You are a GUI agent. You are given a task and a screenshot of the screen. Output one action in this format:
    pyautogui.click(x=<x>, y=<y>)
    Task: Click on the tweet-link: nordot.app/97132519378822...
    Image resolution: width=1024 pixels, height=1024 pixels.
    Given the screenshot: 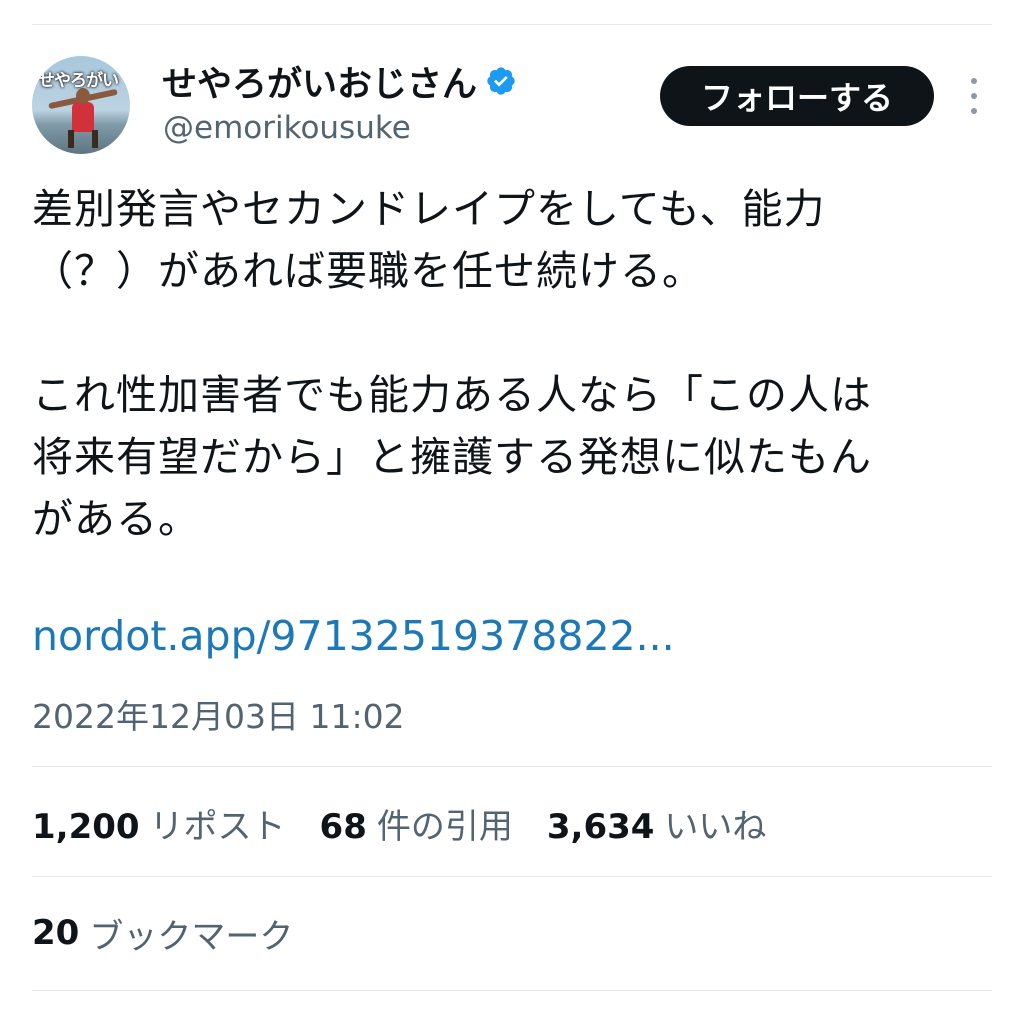 What is the action you would take?
    pyautogui.click(x=353, y=636)
    